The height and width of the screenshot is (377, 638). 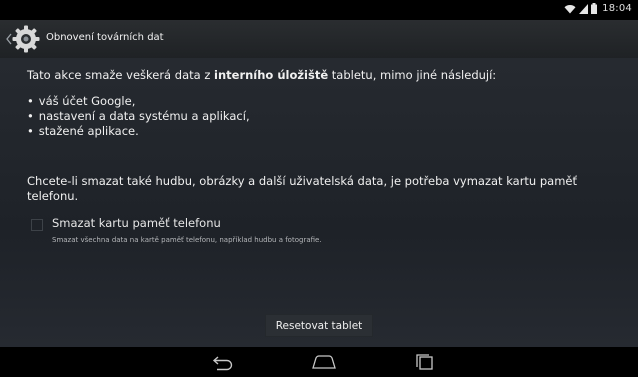 What do you see at coordinates (26, 39) in the screenshot?
I see `gear-icon` at bounding box center [26, 39].